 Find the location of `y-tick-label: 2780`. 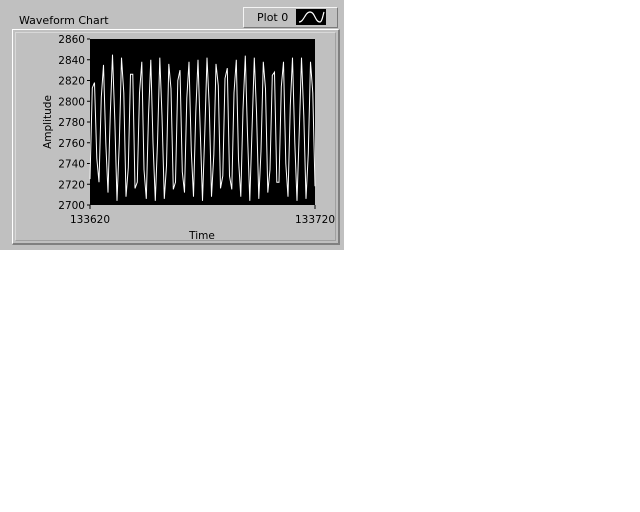

y-tick-label: 2780 is located at coordinates (71, 123).